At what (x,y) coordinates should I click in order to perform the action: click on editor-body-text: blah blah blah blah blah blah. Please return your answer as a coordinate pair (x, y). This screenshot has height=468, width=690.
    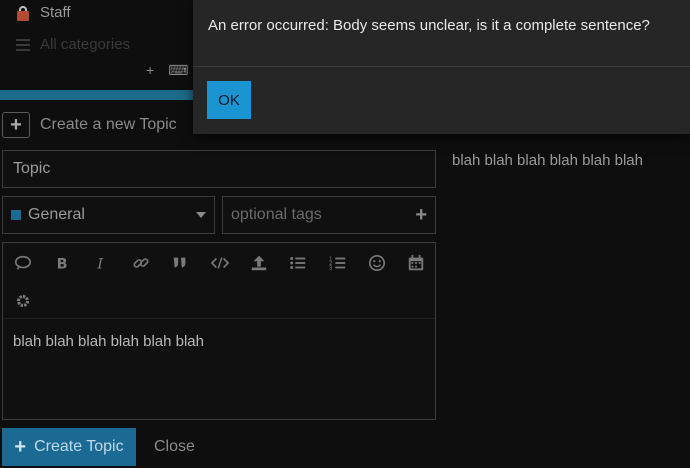
    Looking at the image, I should click on (219, 341).